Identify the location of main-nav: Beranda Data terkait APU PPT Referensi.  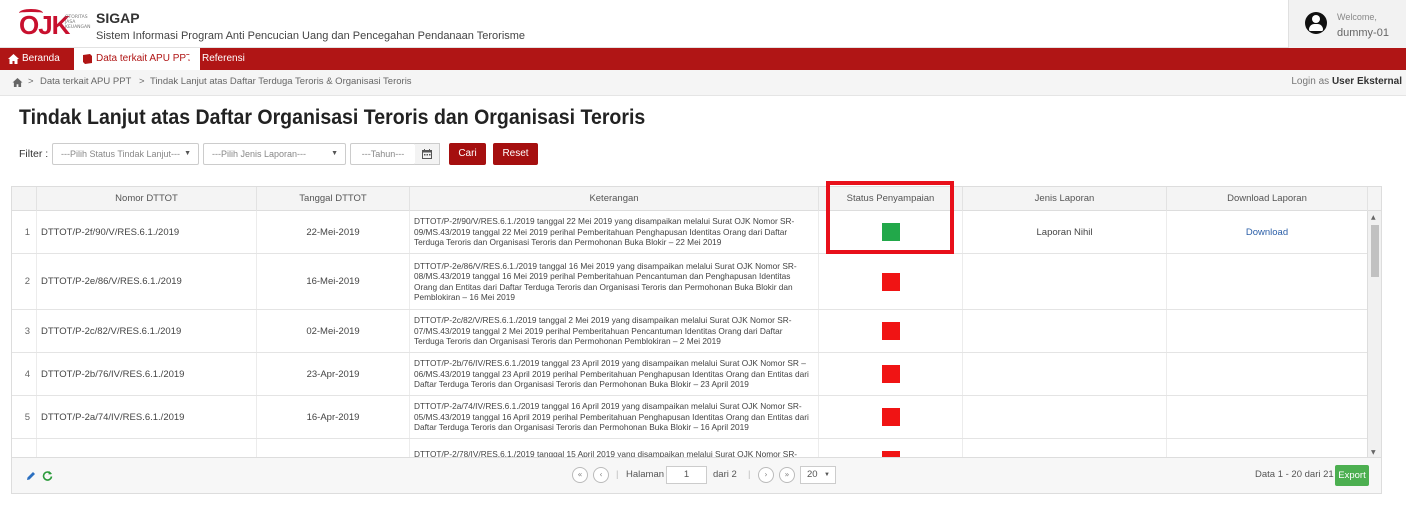
(703, 59).